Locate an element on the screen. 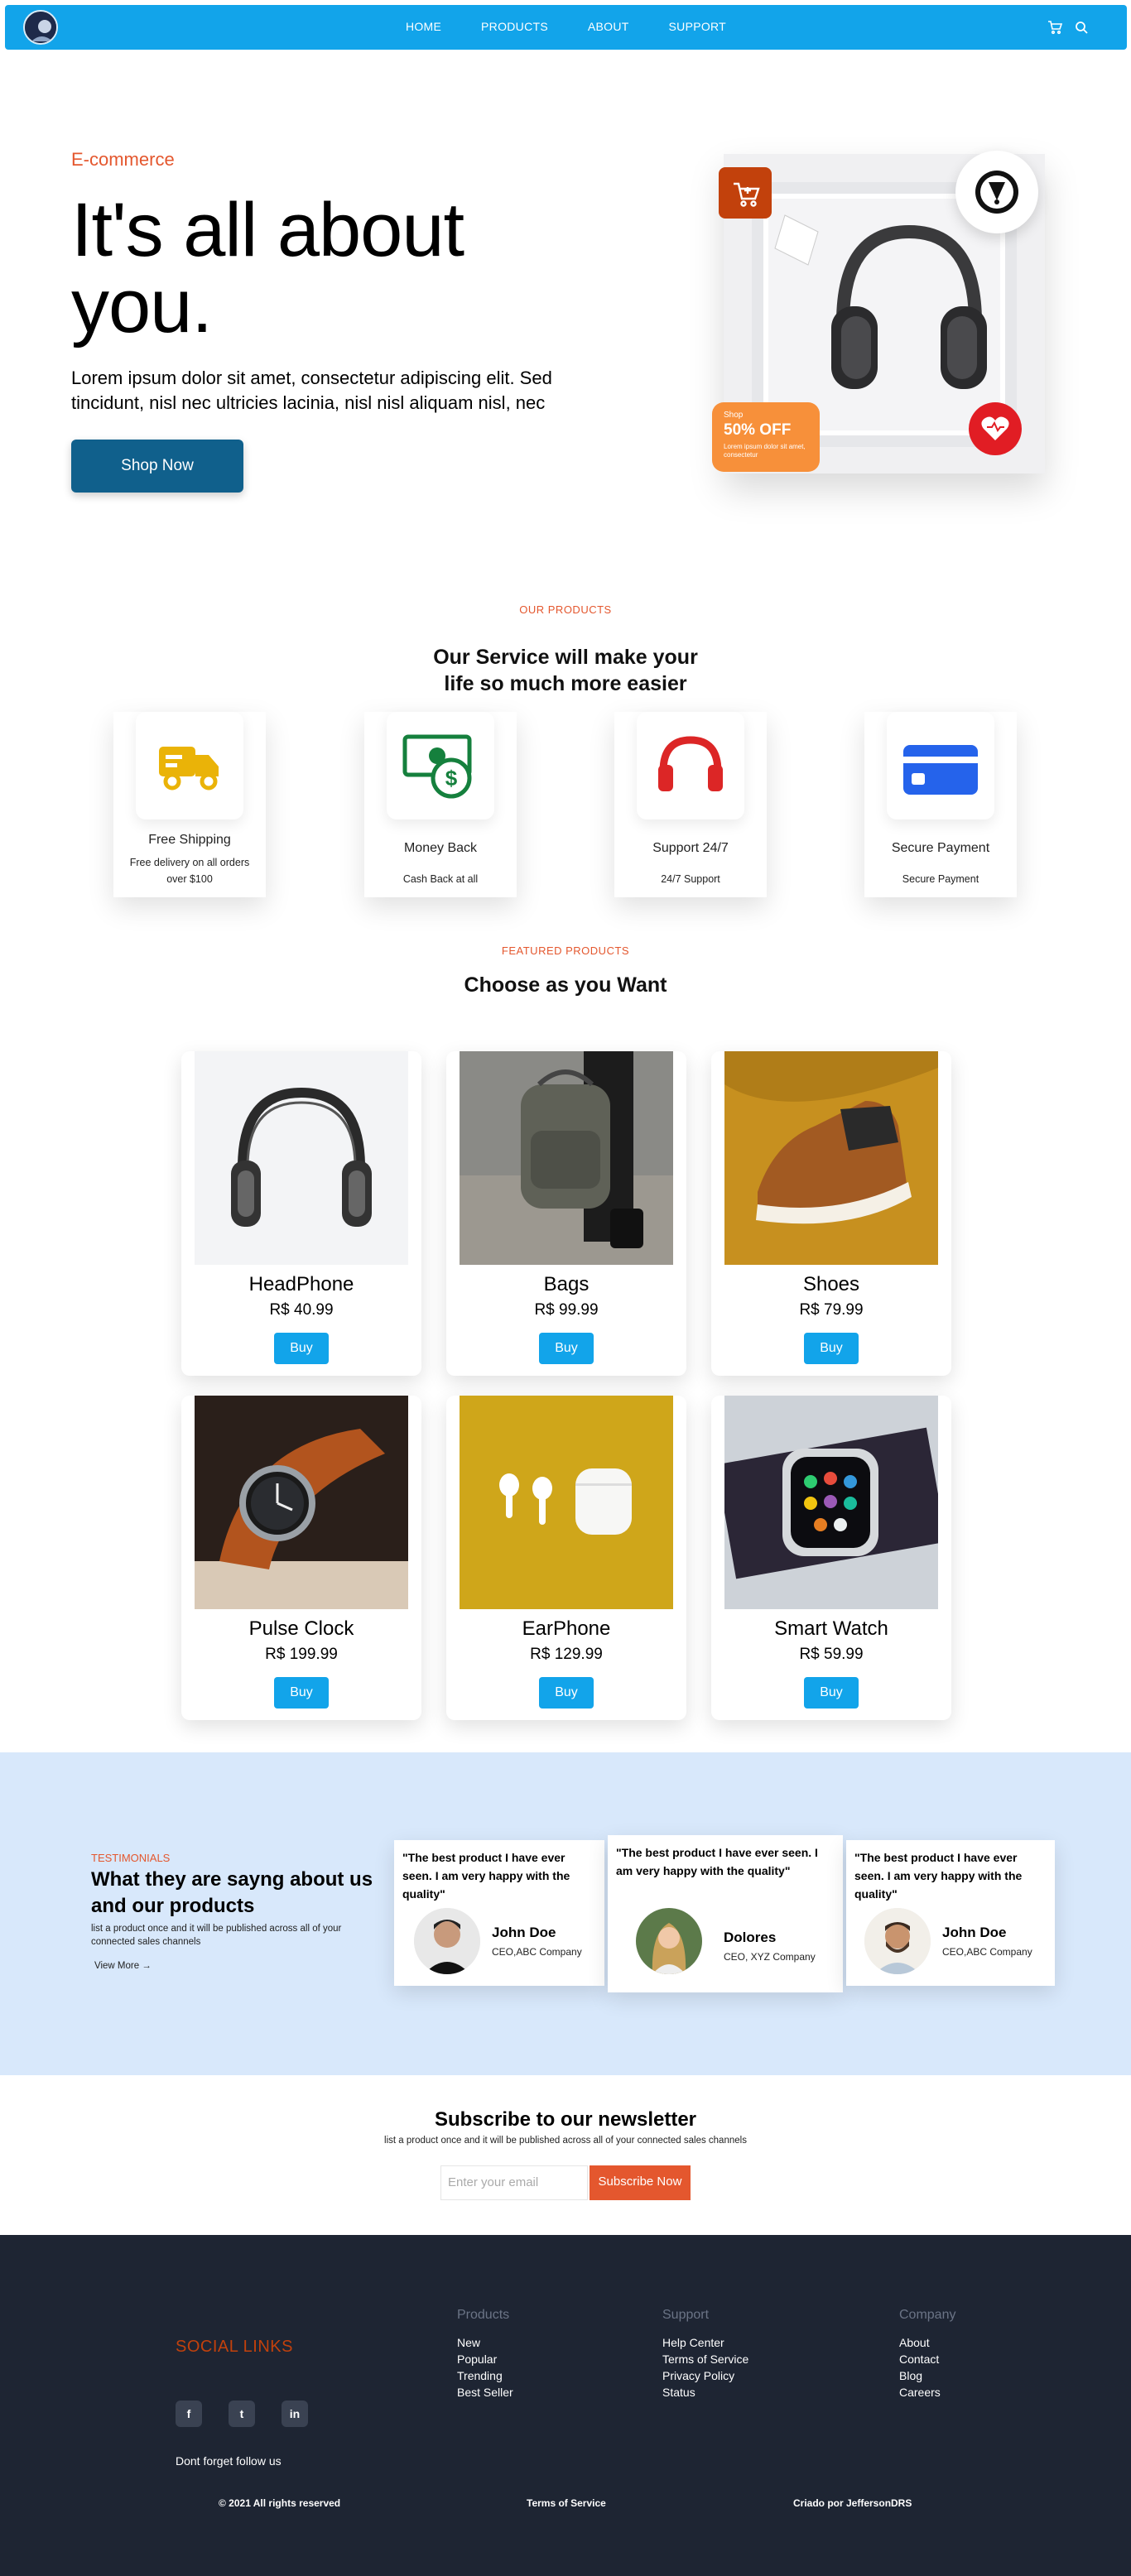 This screenshot has height=2576, width=1131. service-card-money-back: $ Money Back Cash Back at all is located at coordinates (441, 804).